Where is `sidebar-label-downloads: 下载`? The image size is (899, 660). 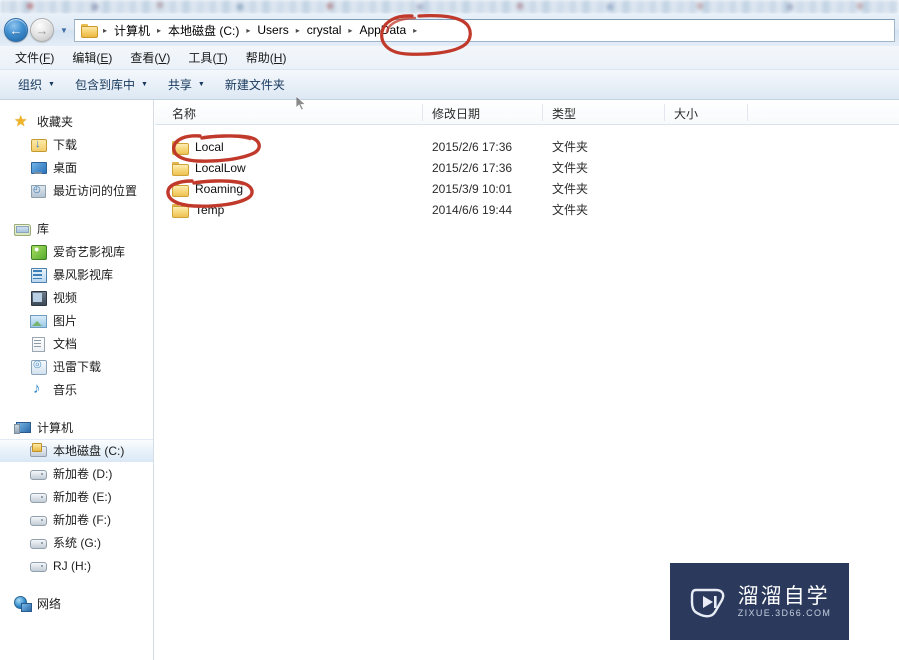
sidebar-label-downloads: 下载 is located at coordinates (65, 145).